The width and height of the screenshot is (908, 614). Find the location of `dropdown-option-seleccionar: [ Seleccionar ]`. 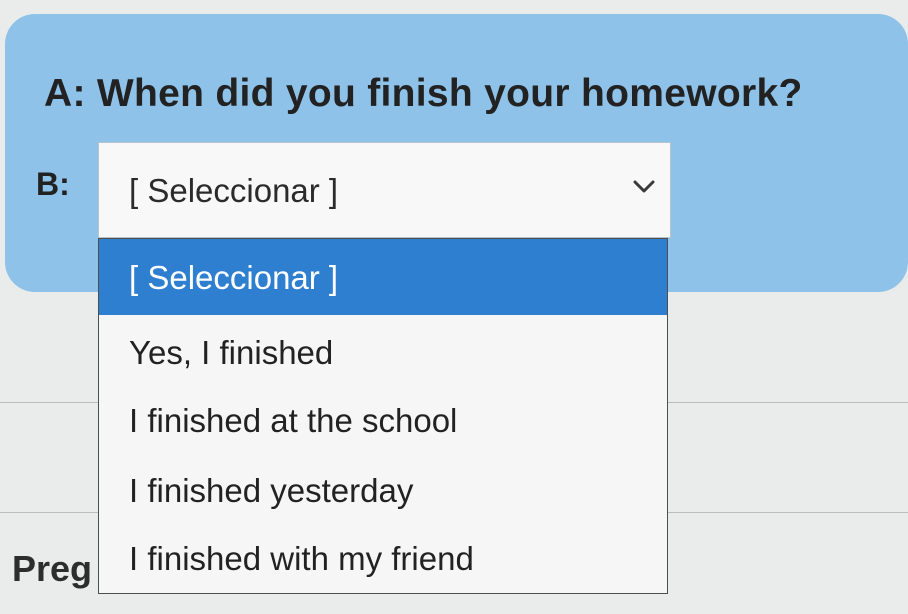

dropdown-option-seleccionar: [ Seleccionar ] is located at coordinates (383, 277).